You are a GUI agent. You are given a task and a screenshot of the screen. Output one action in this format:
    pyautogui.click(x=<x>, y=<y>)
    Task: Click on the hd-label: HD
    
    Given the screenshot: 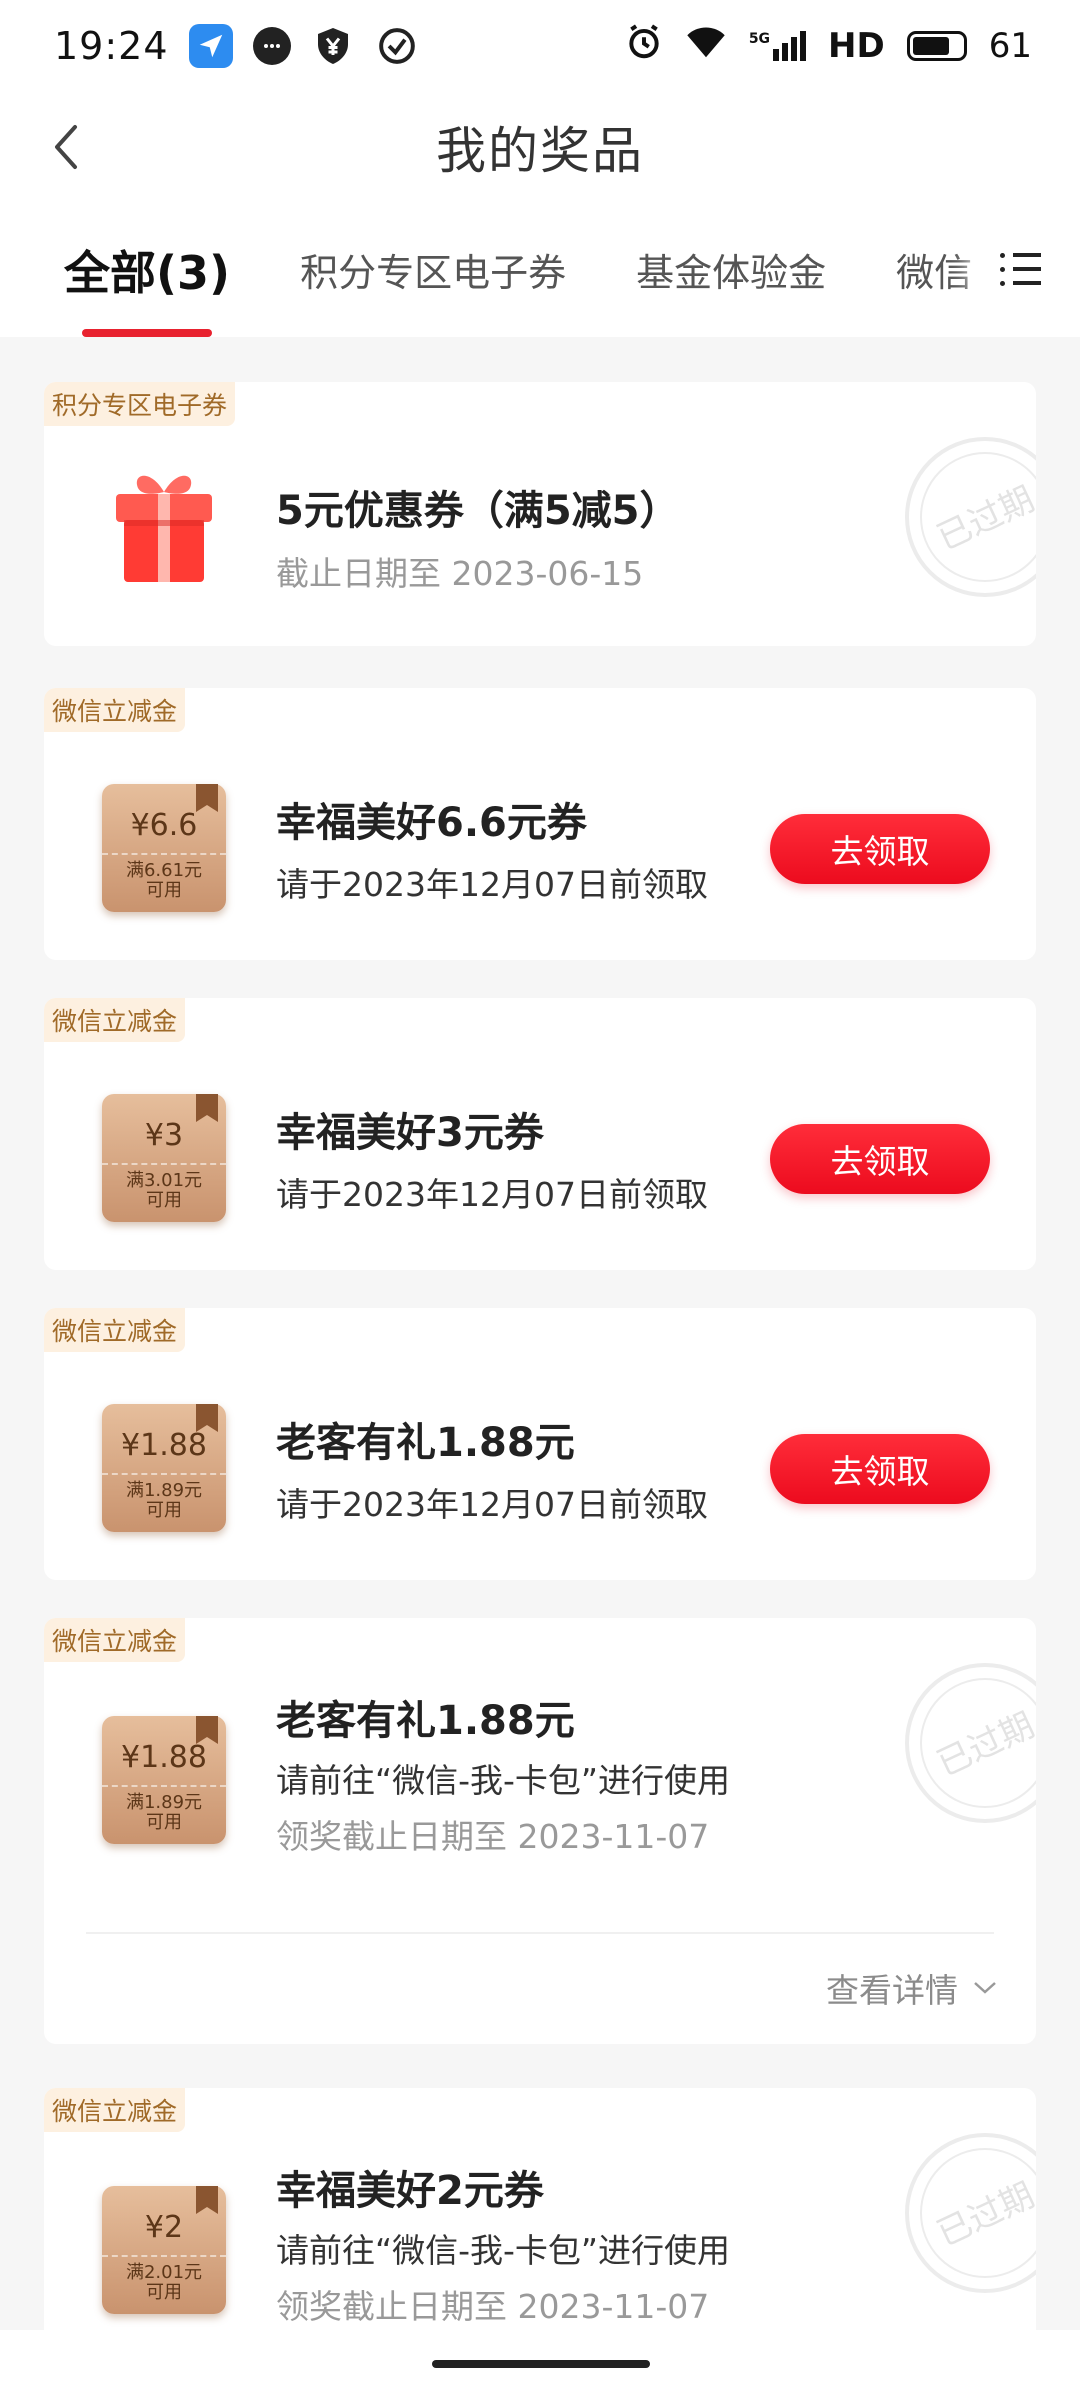 What is the action you would take?
    pyautogui.click(x=856, y=46)
    